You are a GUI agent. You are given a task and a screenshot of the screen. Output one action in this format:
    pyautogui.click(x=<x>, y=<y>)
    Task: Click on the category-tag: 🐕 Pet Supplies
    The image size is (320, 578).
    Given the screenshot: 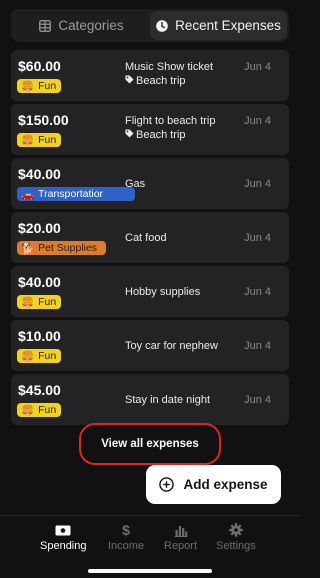 What is the action you would take?
    pyautogui.click(x=61, y=248)
    